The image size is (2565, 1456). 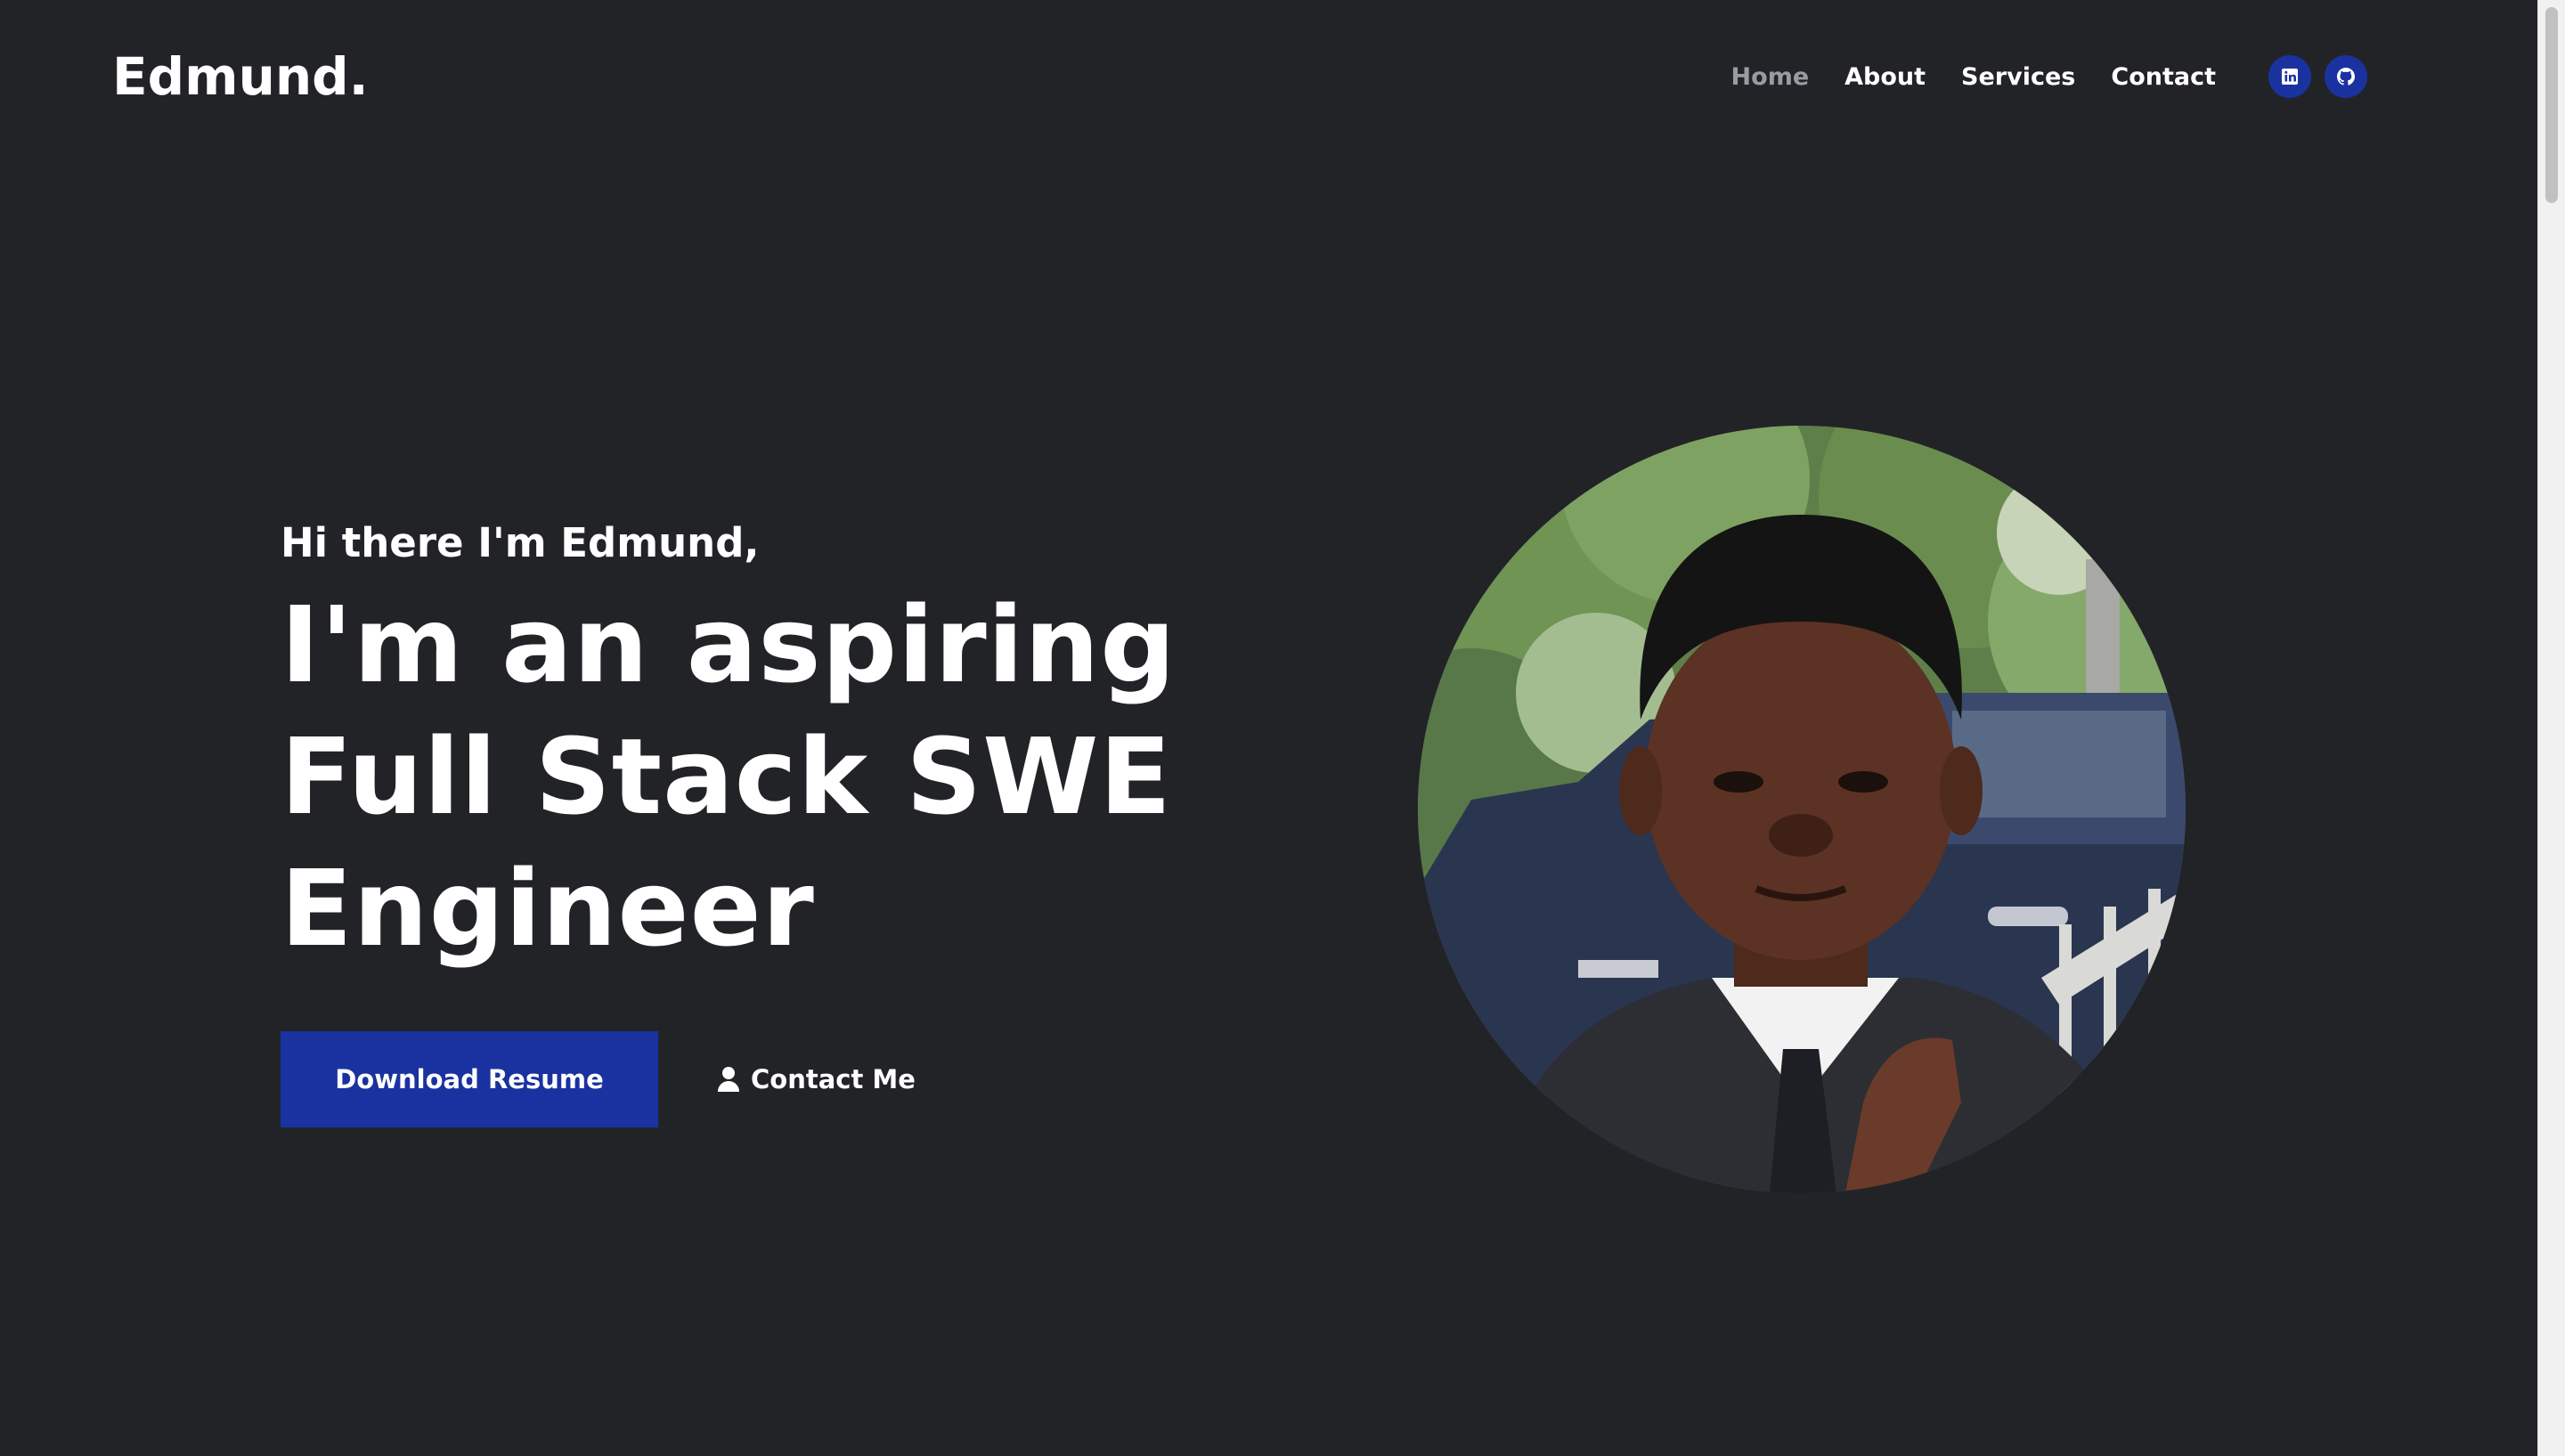 I want to click on main-nav: Home About Services Contact, so click(x=2031, y=76).